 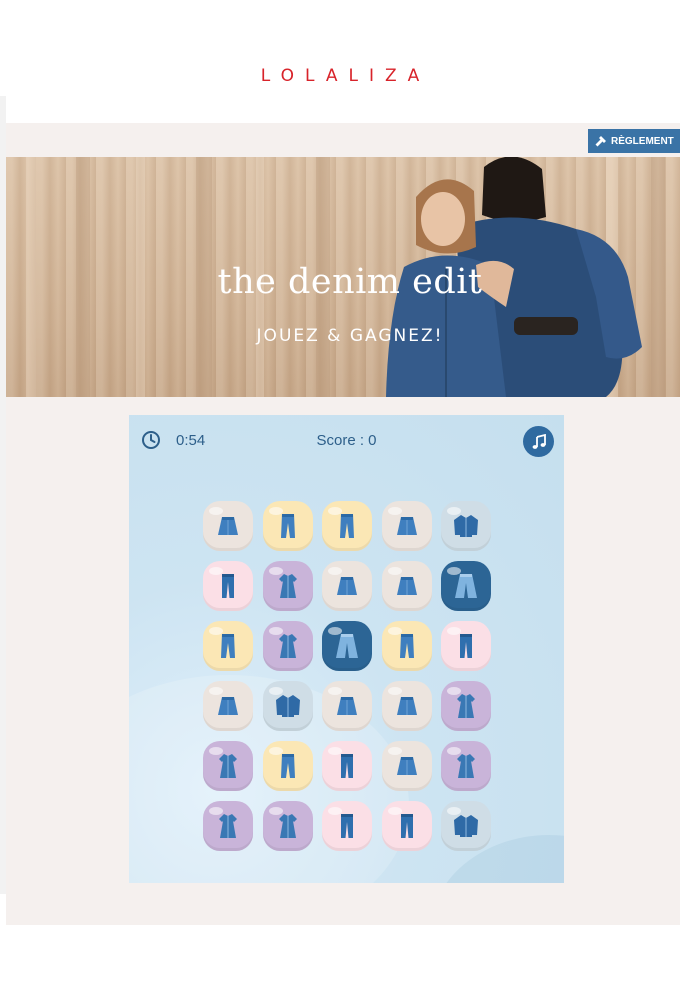 What do you see at coordinates (600, 141) in the screenshot?
I see `hammer-icon` at bounding box center [600, 141].